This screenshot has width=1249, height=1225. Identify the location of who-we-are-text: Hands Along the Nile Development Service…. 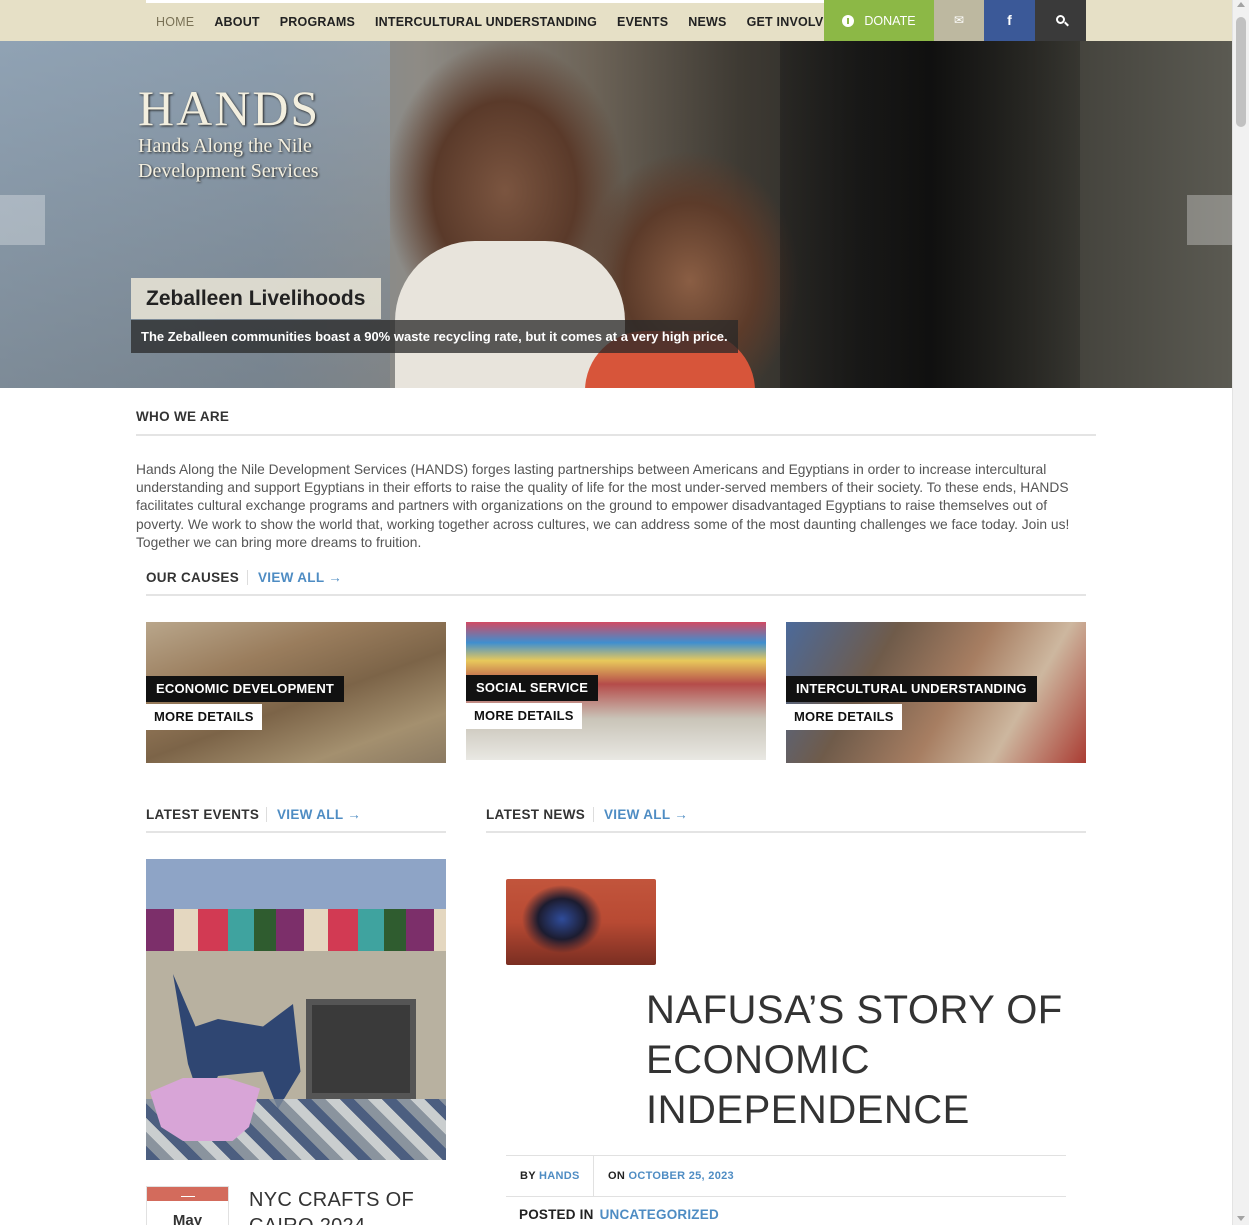
(603, 506).